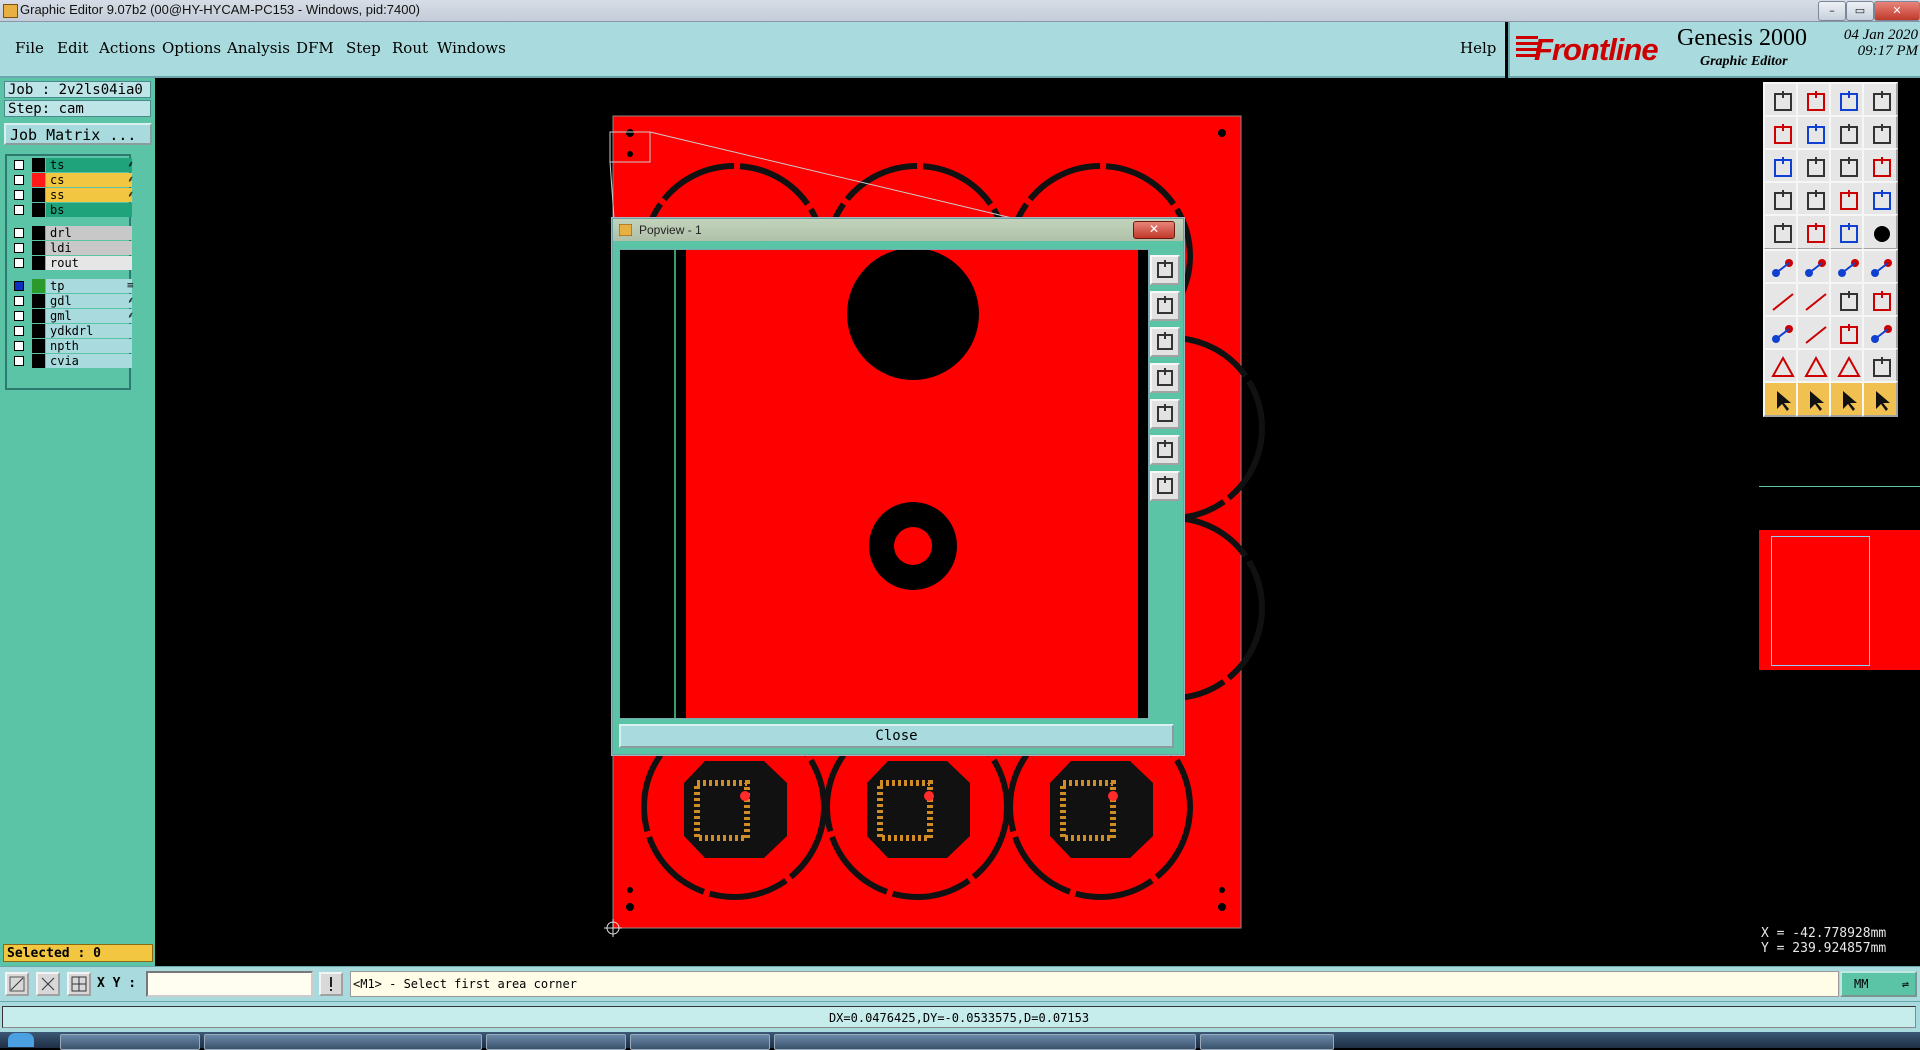 The width and height of the screenshot is (1920, 1050). I want to click on pan-right-icon, so click(1814, 133).